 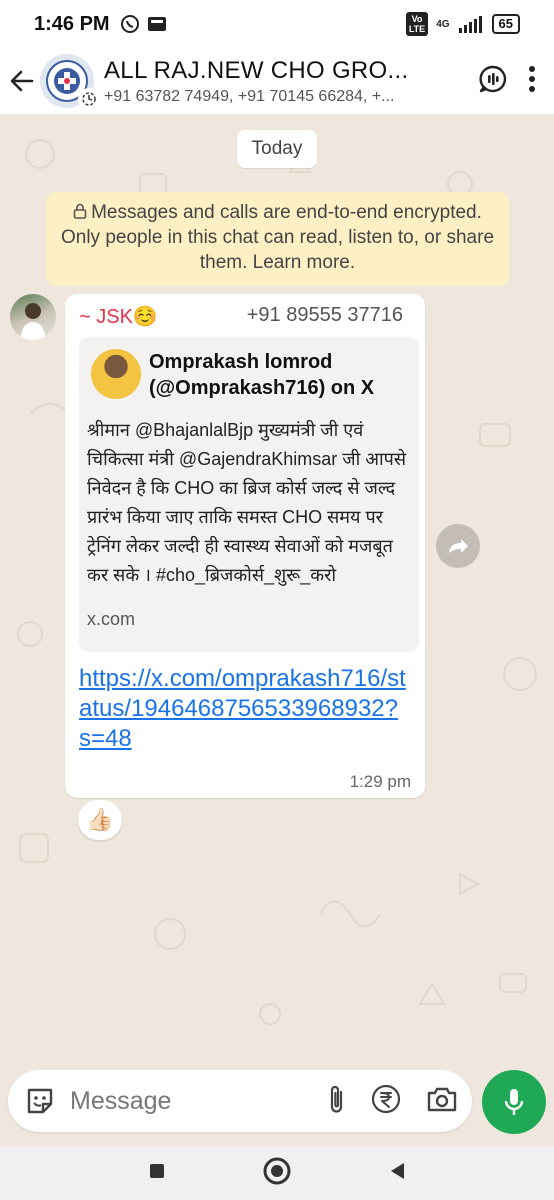 I want to click on network-type: 4G, so click(x=443, y=24).